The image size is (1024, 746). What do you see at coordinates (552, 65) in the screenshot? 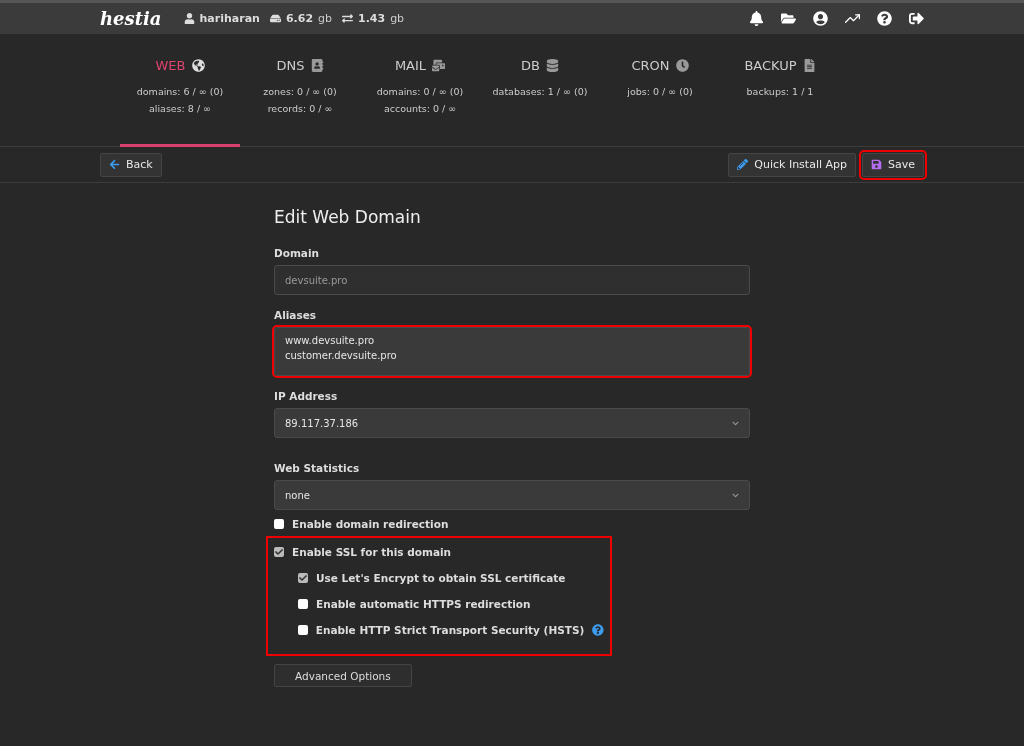
I see `database-icon` at bounding box center [552, 65].